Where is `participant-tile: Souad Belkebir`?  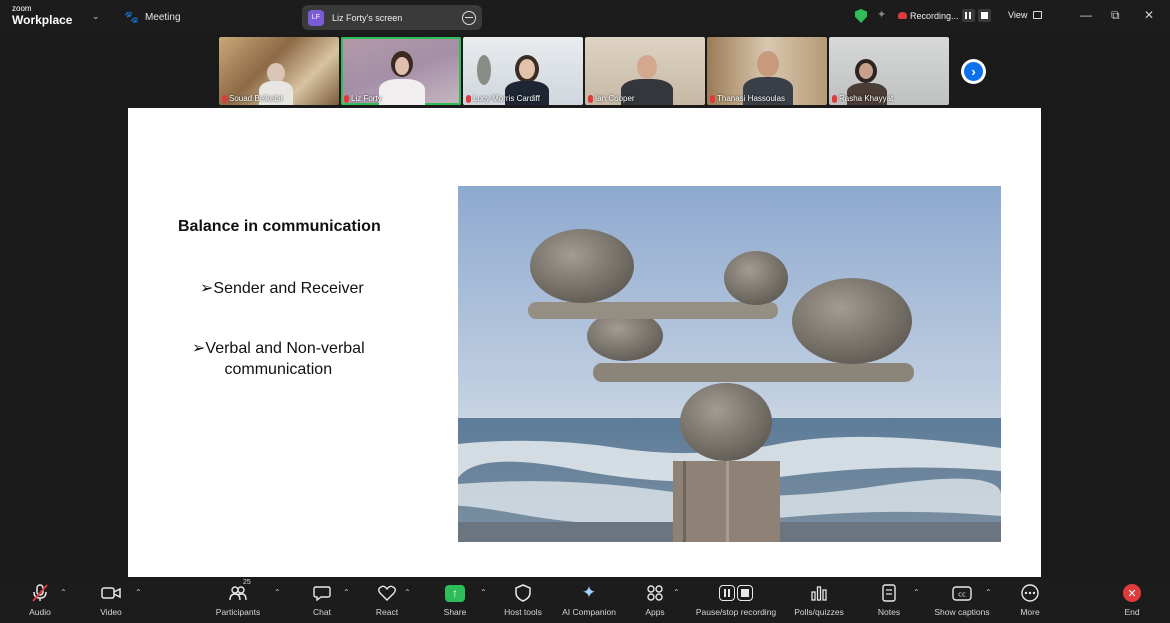
participant-tile: Souad Belkebir is located at coordinates (279, 71).